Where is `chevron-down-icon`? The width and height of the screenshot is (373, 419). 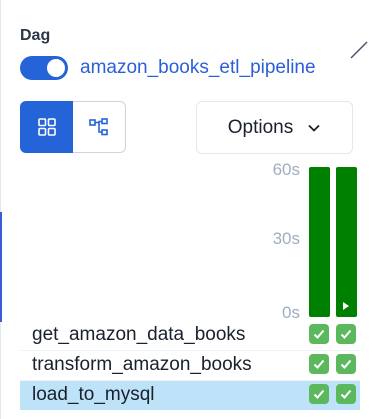
chevron-down-icon is located at coordinates (314, 128).